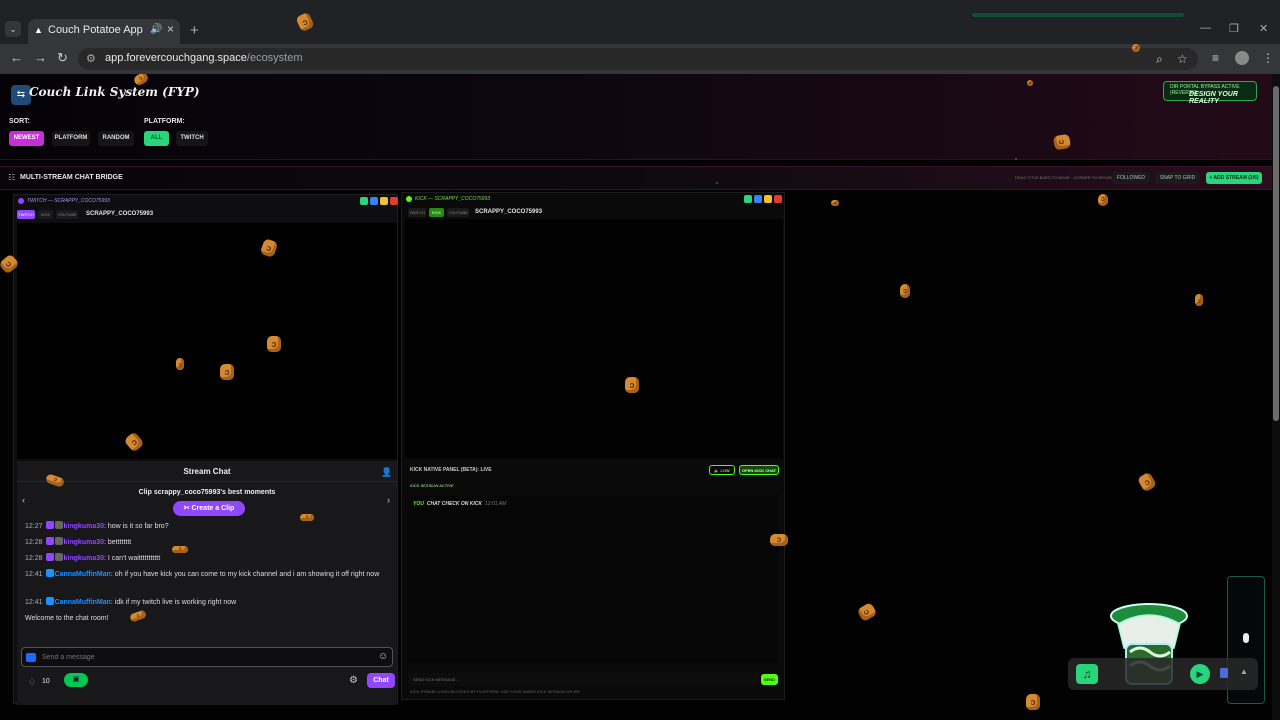 The image size is (1280, 720). Describe the element at coordinates (76, 680) in the screenshot. I see `claim-bonus-icon: ▣` at that location.